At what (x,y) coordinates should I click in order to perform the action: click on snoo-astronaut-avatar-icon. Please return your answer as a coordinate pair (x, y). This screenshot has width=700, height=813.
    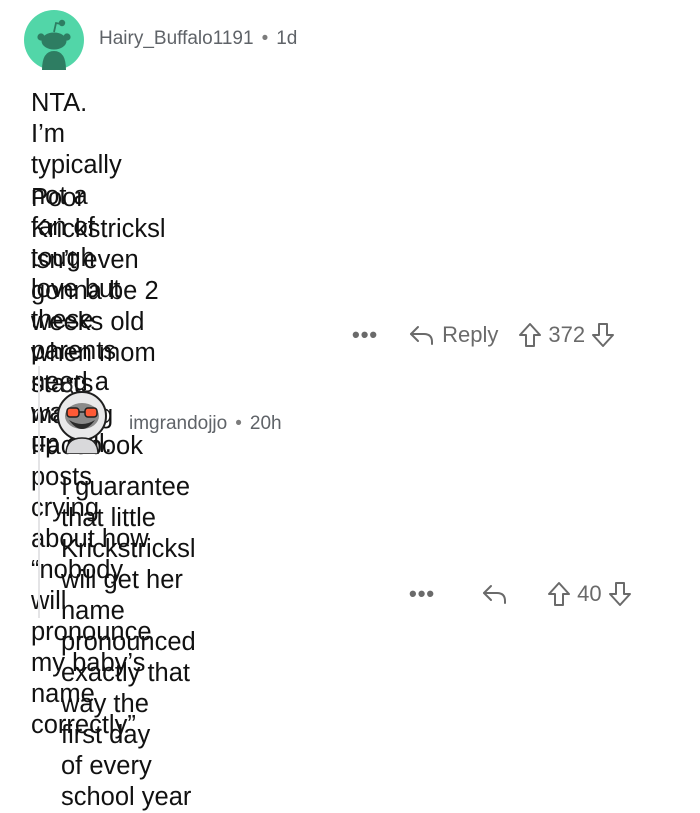
    Looking at the image, I should click on (82, 418).